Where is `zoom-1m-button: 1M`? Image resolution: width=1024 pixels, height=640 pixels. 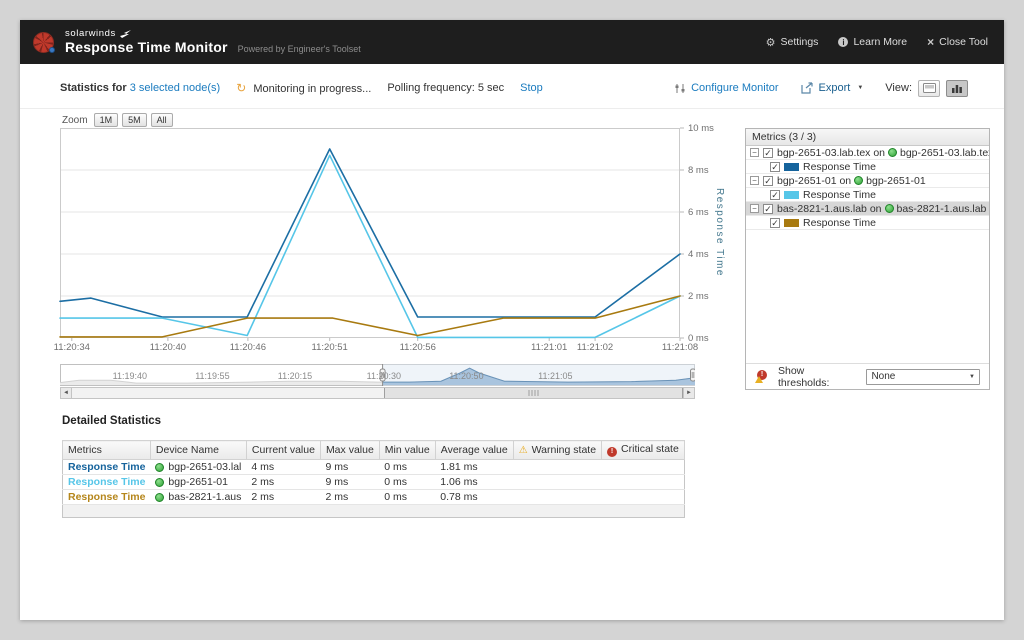
zoom-1m-button: 1M is located at coordinates (106, 120).